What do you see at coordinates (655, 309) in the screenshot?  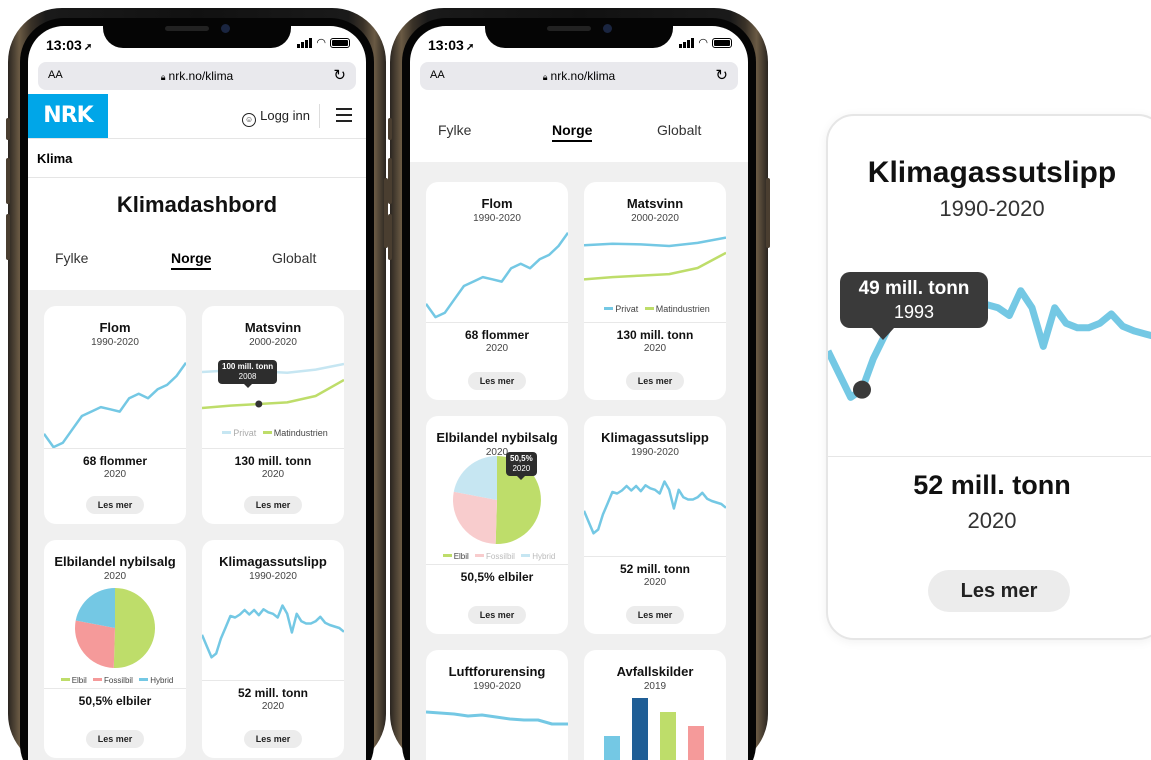 I see `chart-legend: Privat Matindustrien` at bounding box center [655, 309].